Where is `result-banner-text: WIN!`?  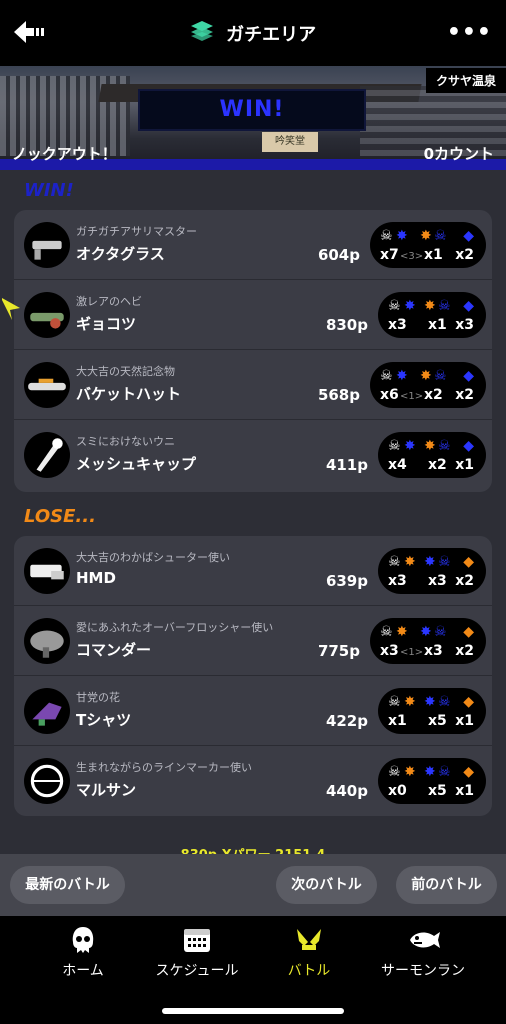
result-banner-text: WIN! is located at coordinates (252, 109).